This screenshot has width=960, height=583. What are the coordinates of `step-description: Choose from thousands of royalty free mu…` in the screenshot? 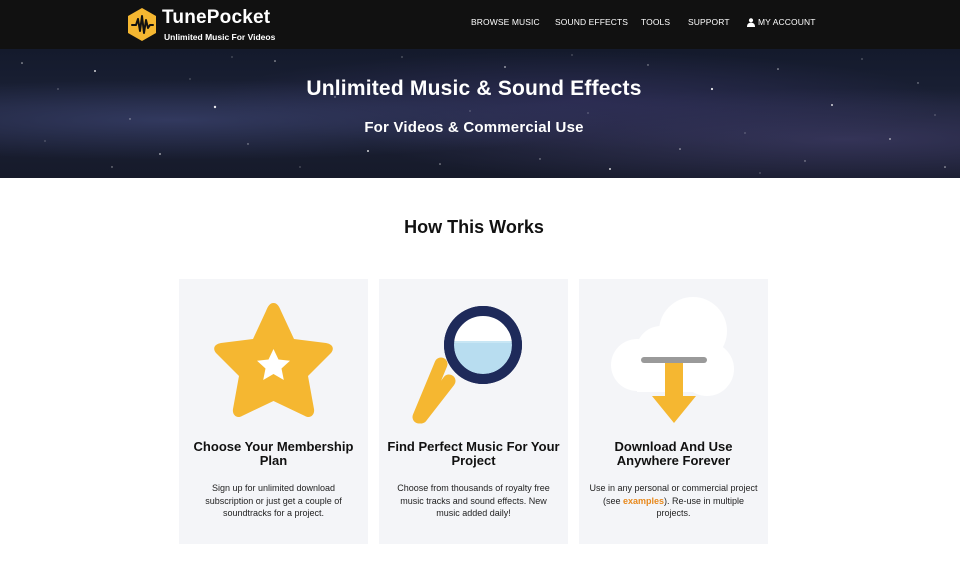 It's located at (473, 500).